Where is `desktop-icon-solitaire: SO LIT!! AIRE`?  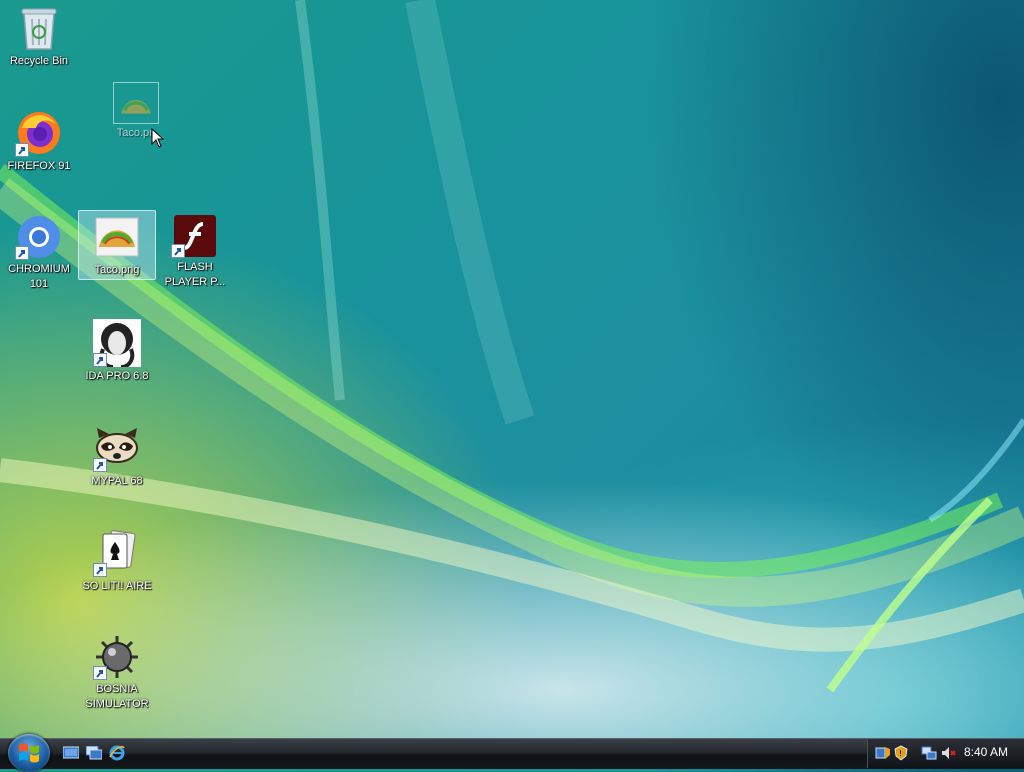
desktop-icon-solitaire: SO LIT!! AIRE is located at coordinates (117, 562).